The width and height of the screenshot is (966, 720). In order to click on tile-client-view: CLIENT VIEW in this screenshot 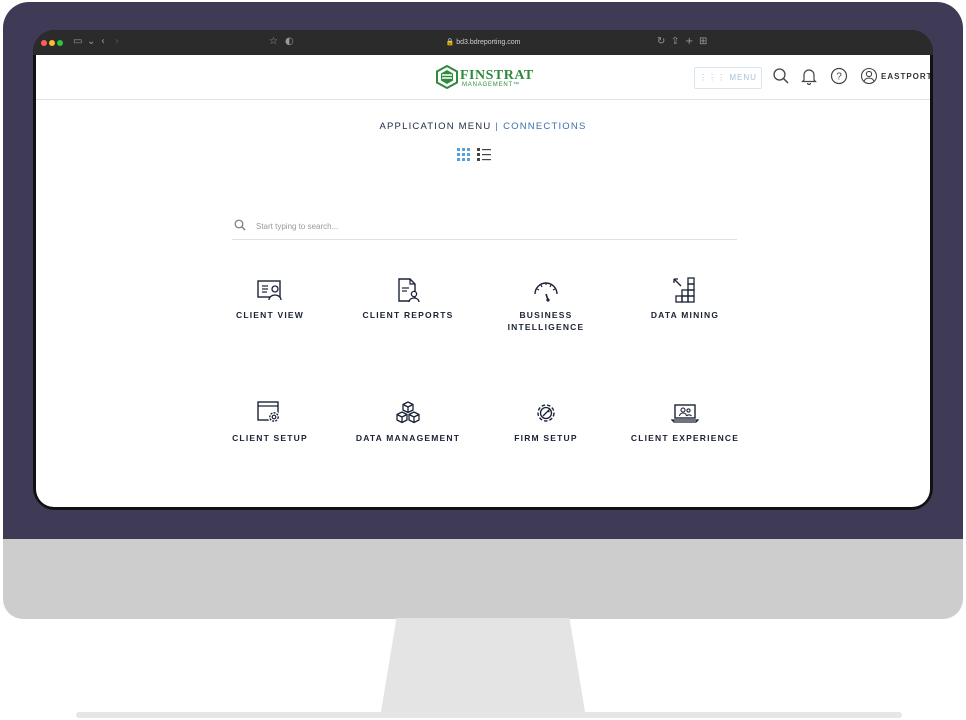, I will do `click(270, 312)`.